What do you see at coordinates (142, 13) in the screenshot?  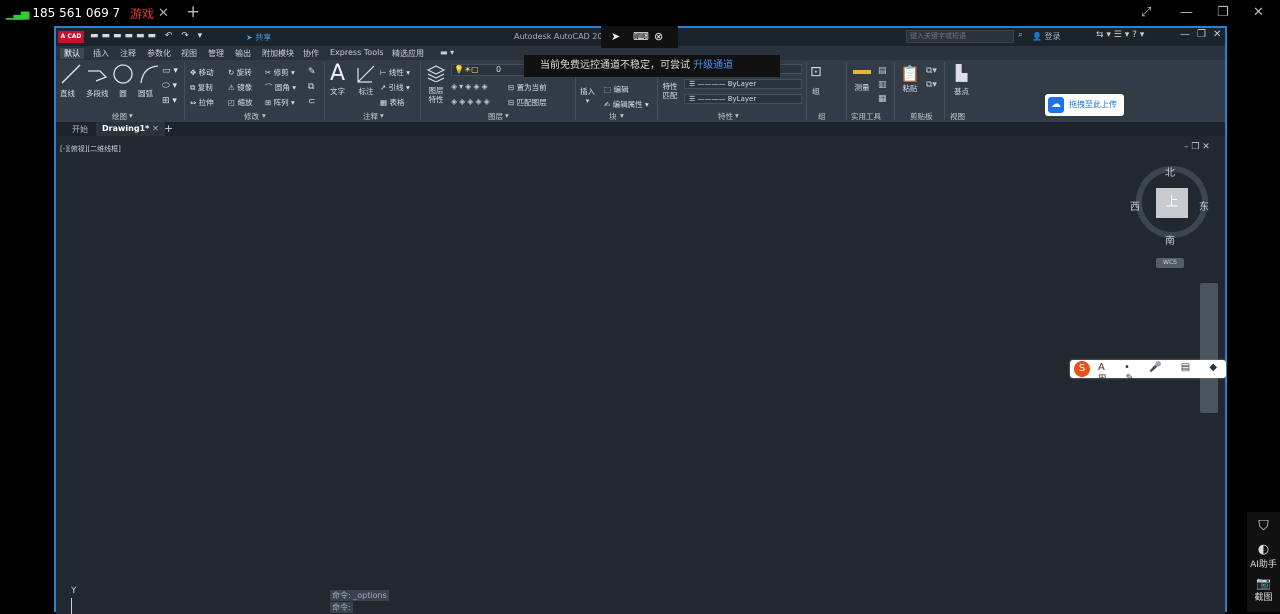 I see `tab-game: 游戏` at bounding box center [142, 13].